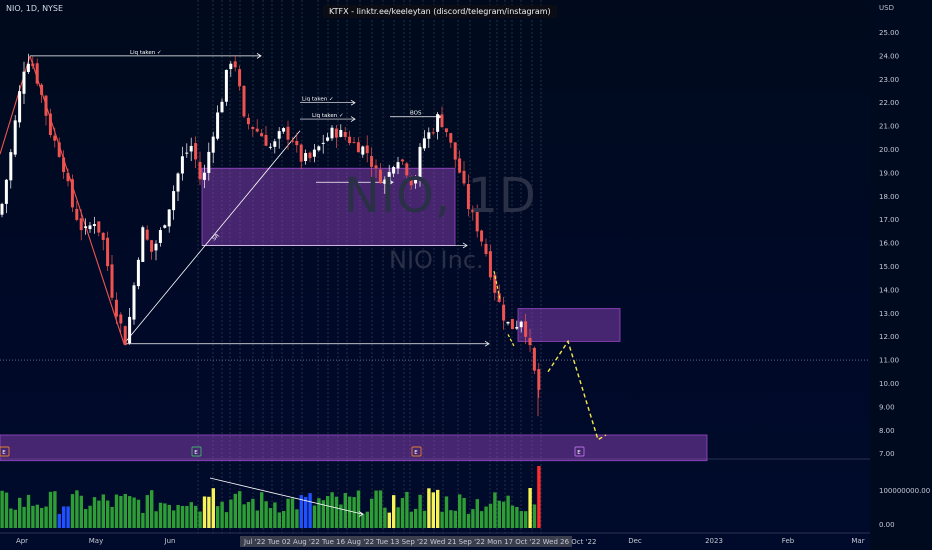  Describe the element at coordinates (511, 340) in the screenshot. I see `projection-dash` at that location.